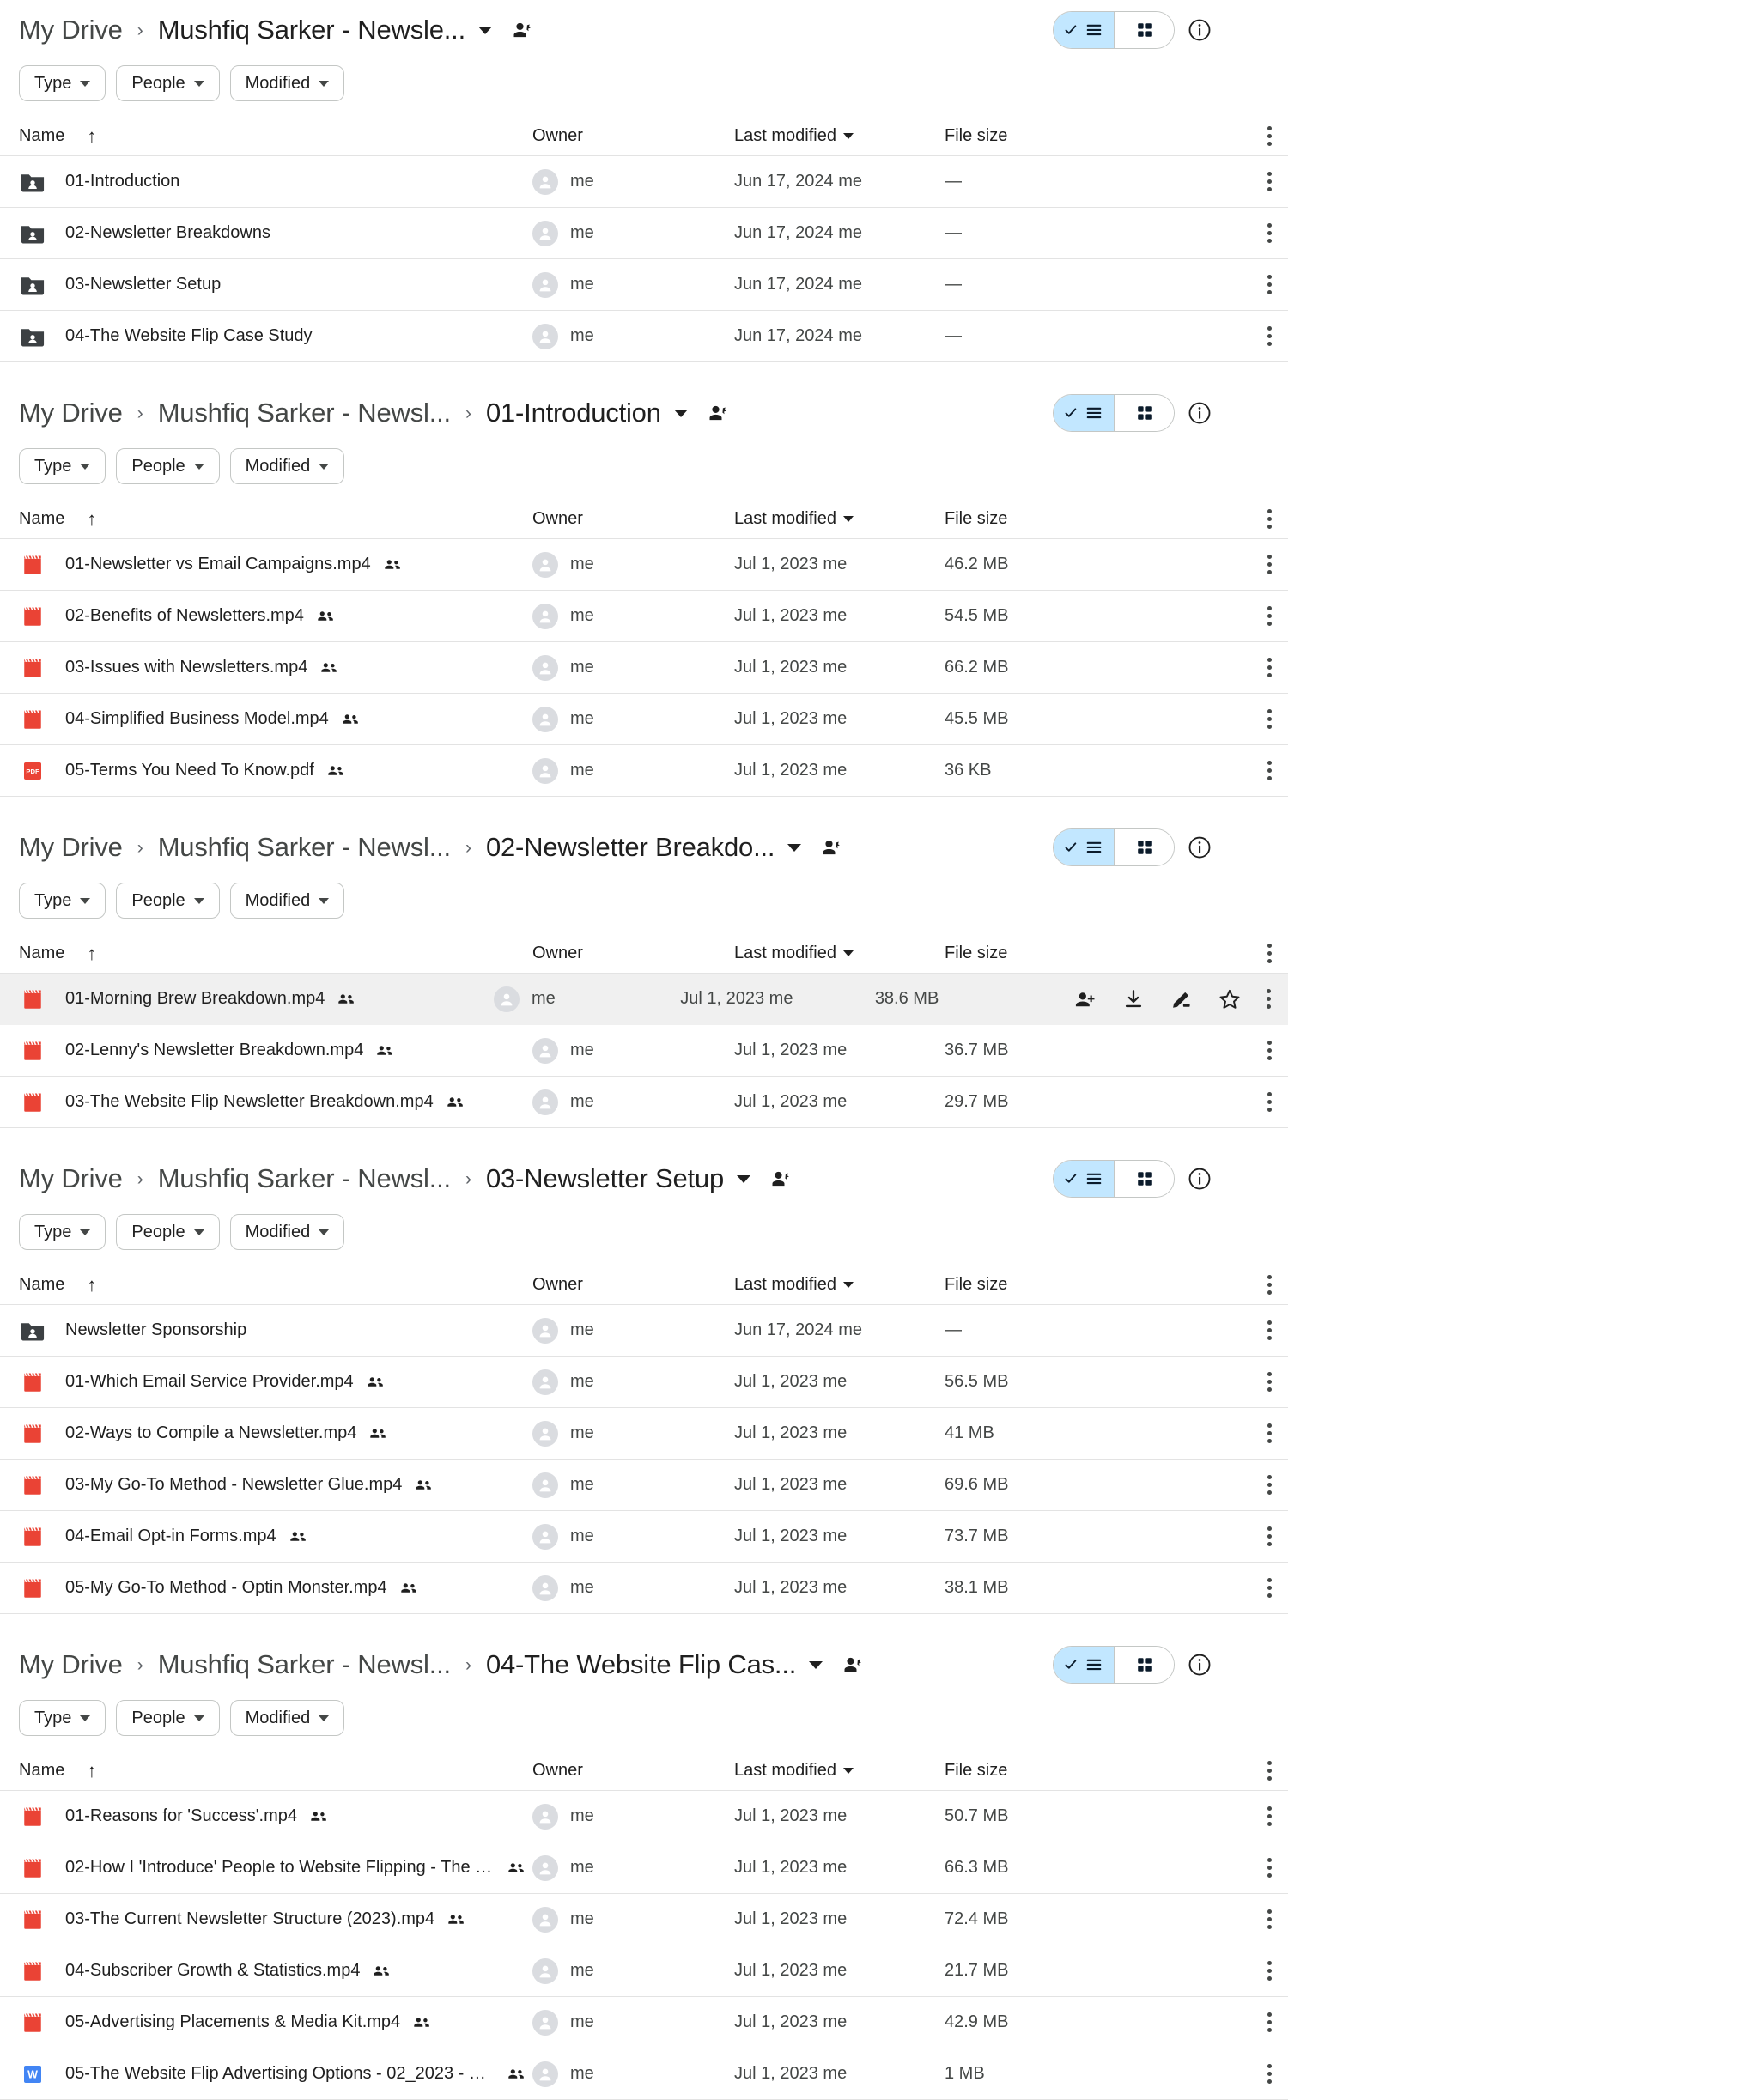 This screenshot has height=2100, width=1738. Describe the element at coordinates (266, 336) in the screenshot. I see `file-name-cell: 04-The Website Flip Case Study` at that location.